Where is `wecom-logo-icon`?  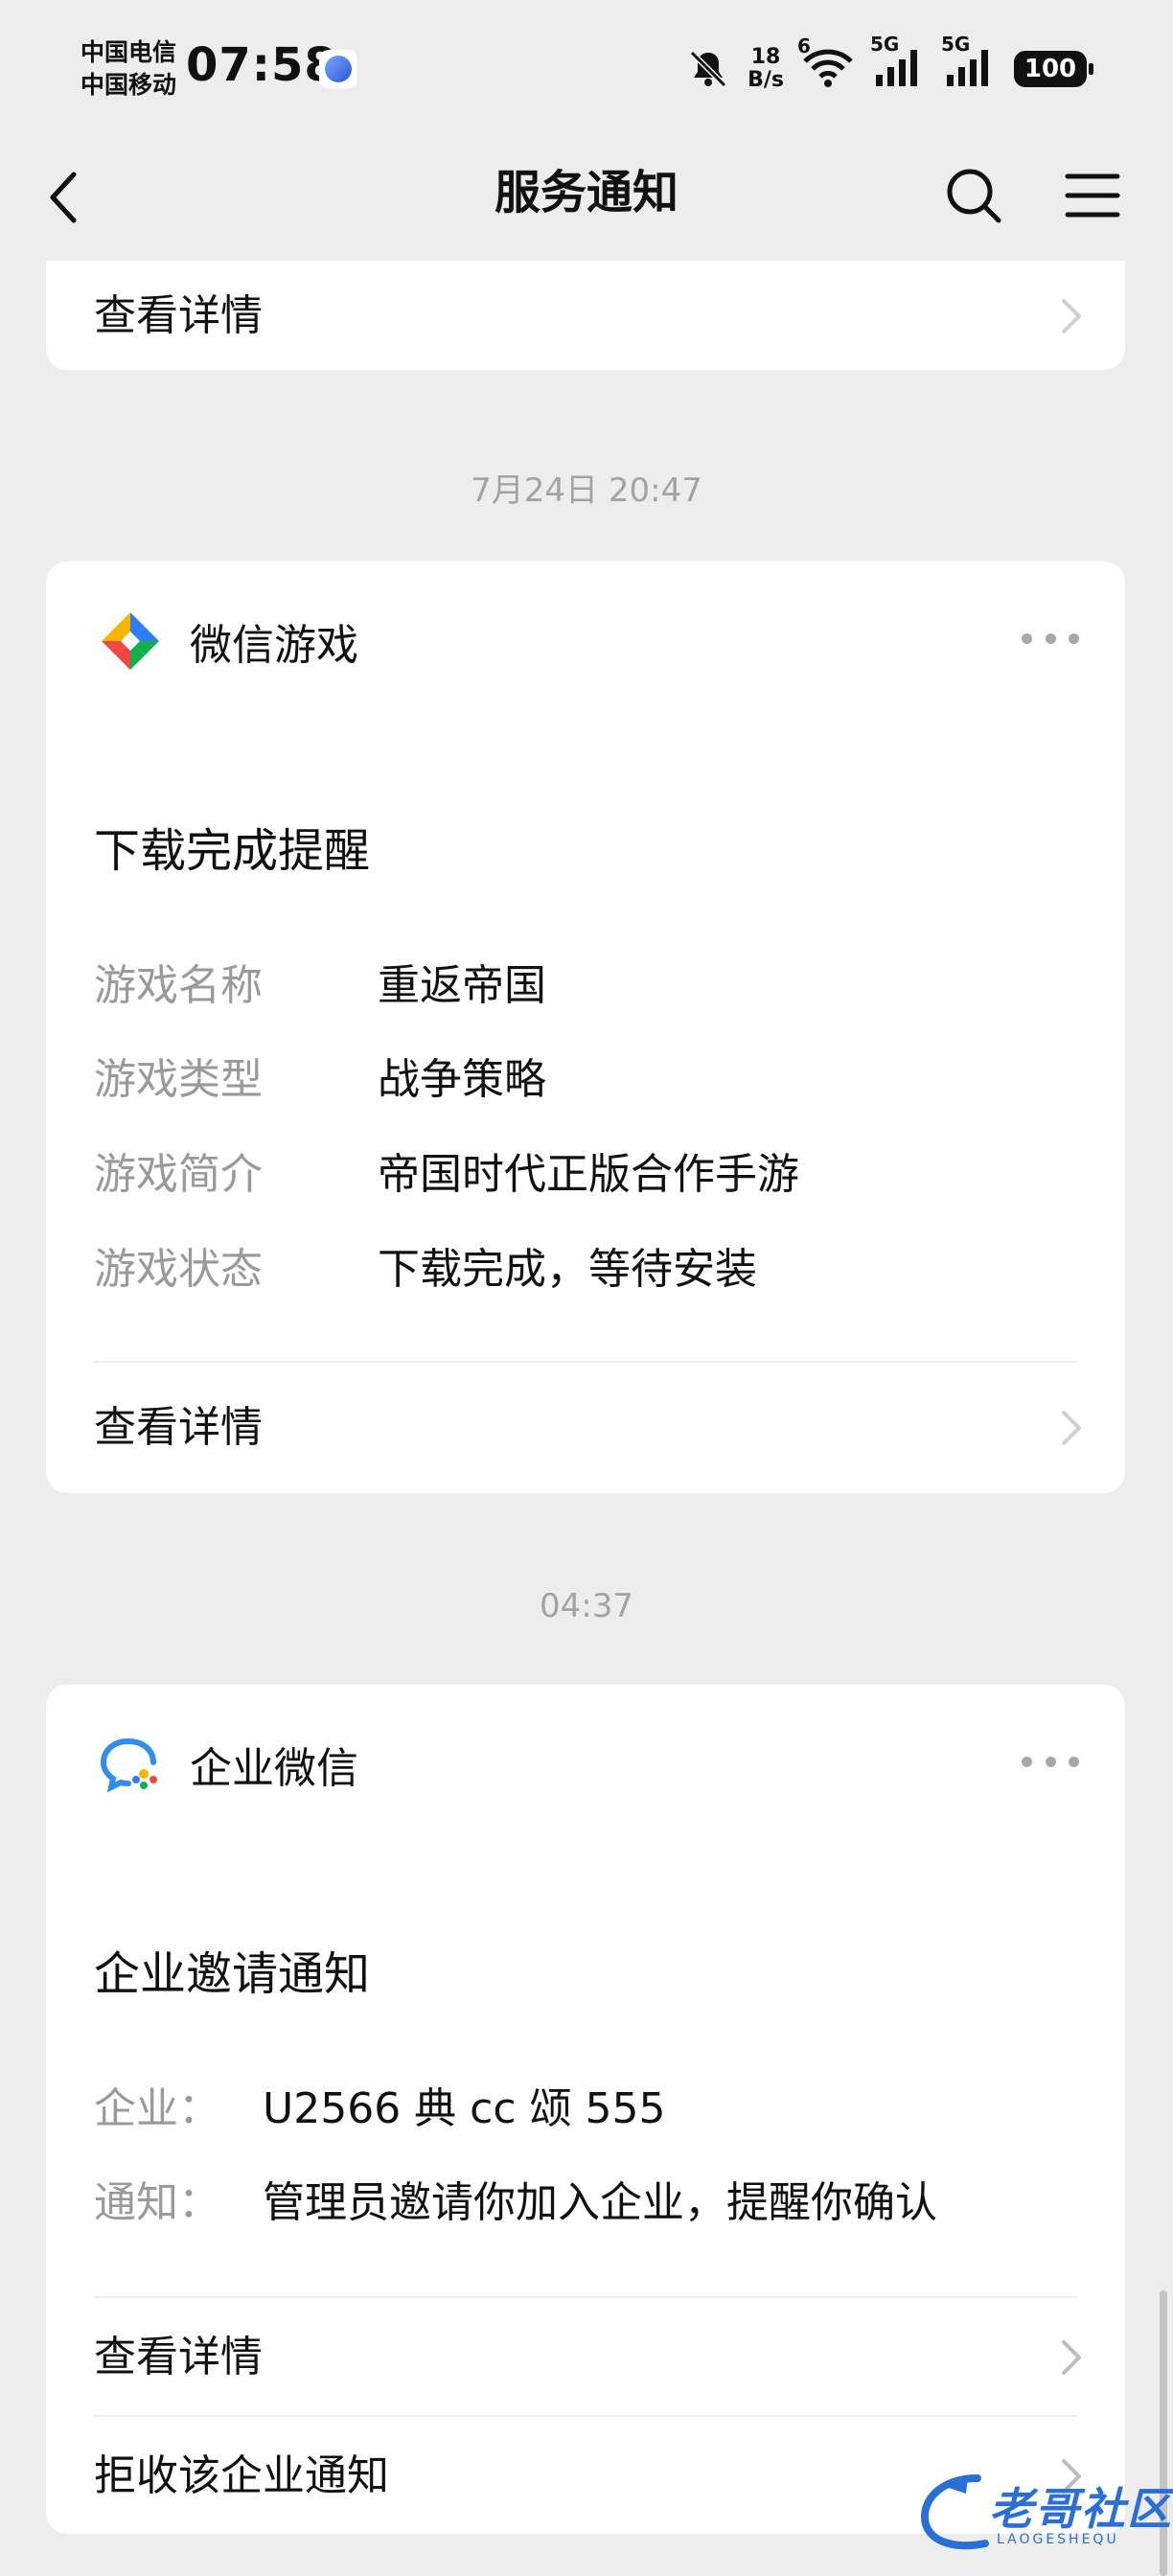 wecom-logo-icon is located at coordinates (128, 1765).